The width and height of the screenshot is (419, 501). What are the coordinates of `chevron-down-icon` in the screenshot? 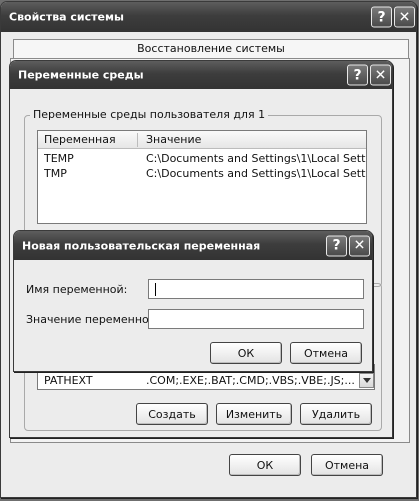 It's located at (366, 380).